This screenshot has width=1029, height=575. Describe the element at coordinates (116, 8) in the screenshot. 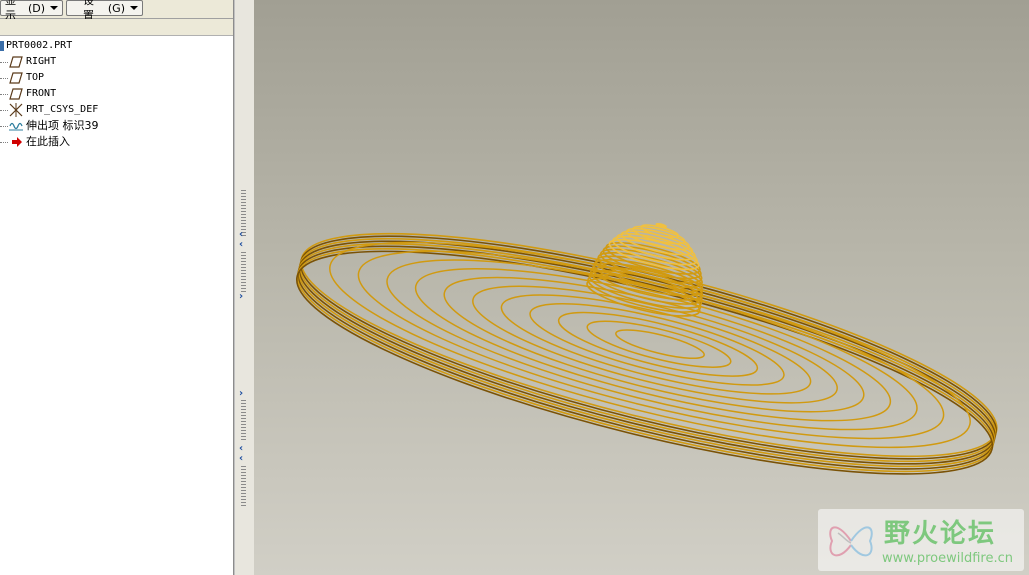

I see `settings-menu-accel: (G)` at that location.